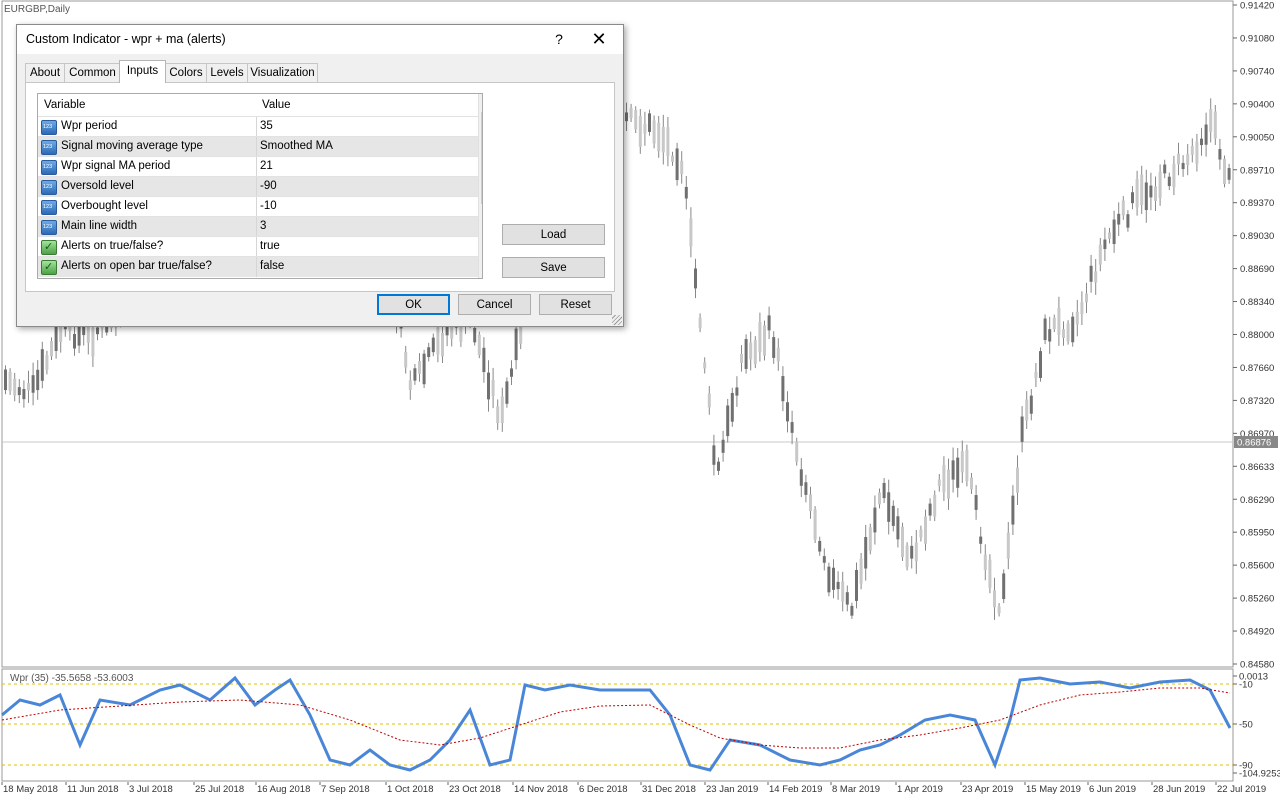  I want to click on save-button: Save, so click(553, 267).